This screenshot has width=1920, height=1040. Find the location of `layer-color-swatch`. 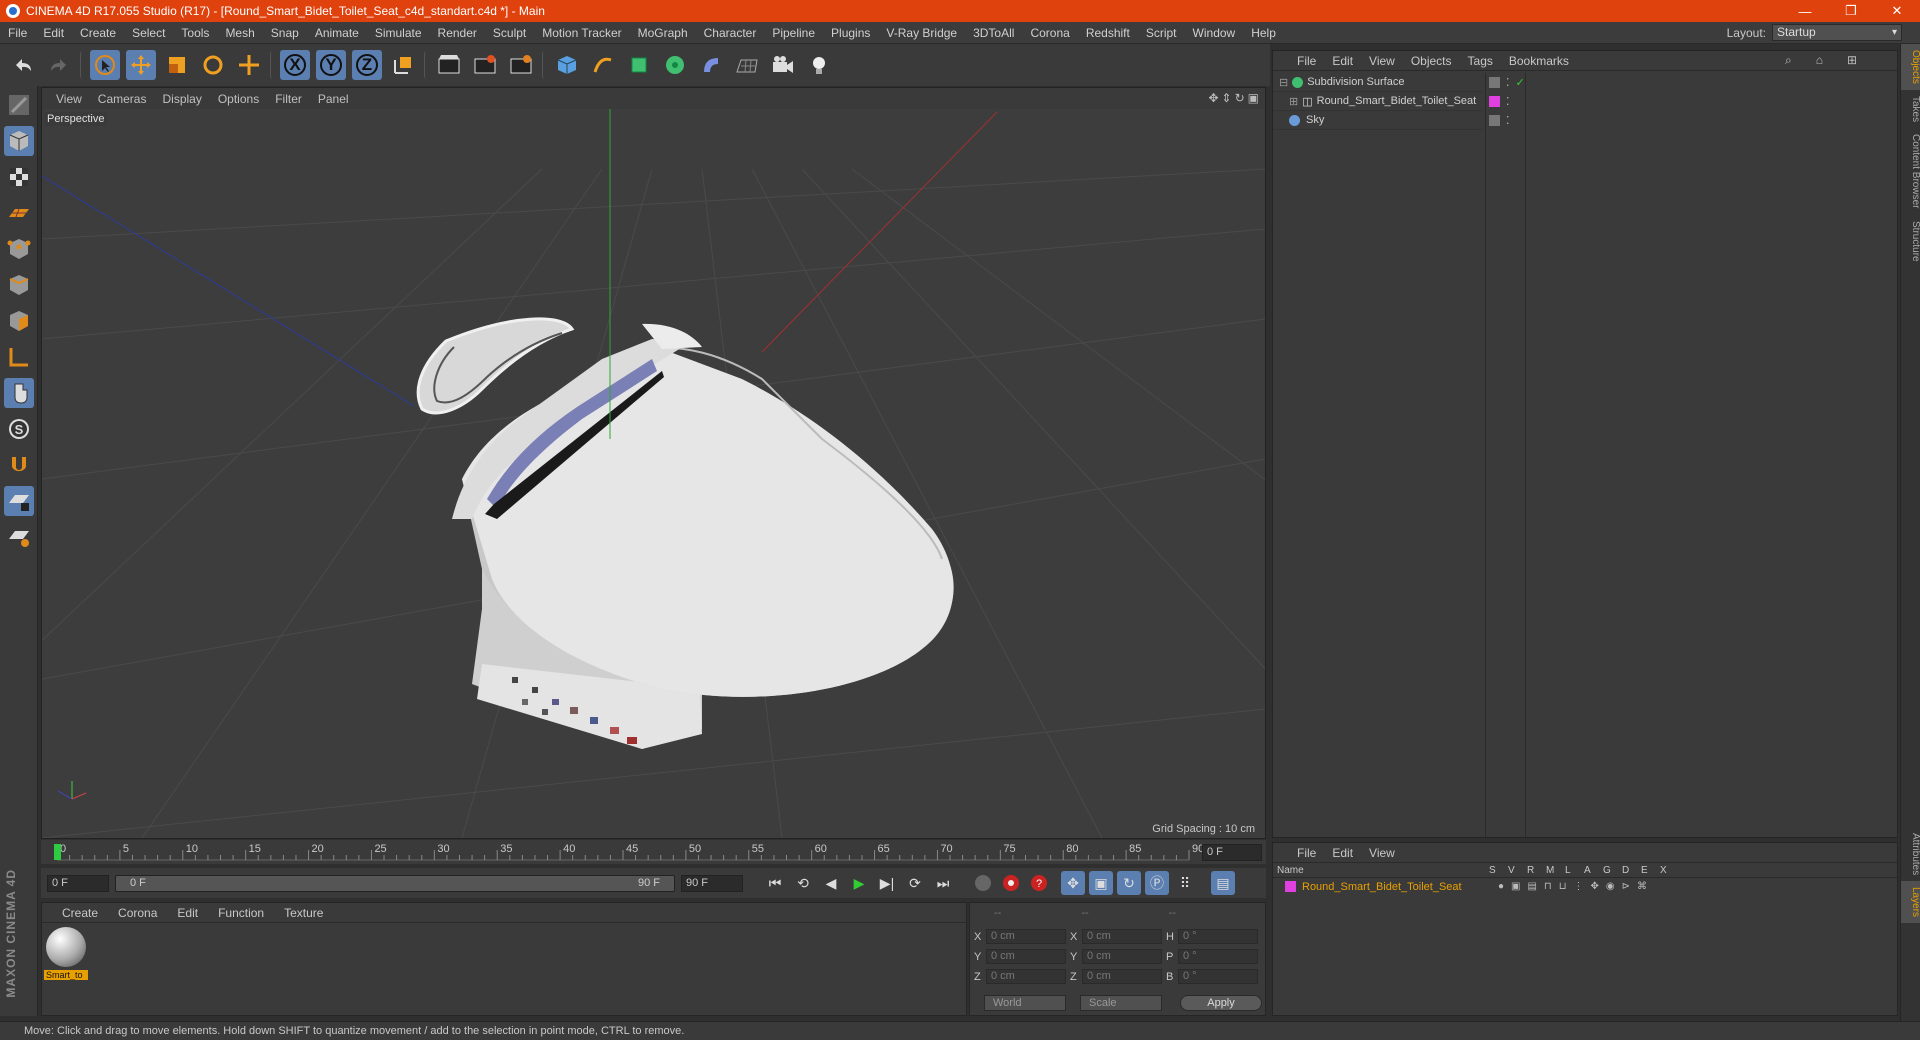

layer-color-swatch is located at coordinates (1290, 886).